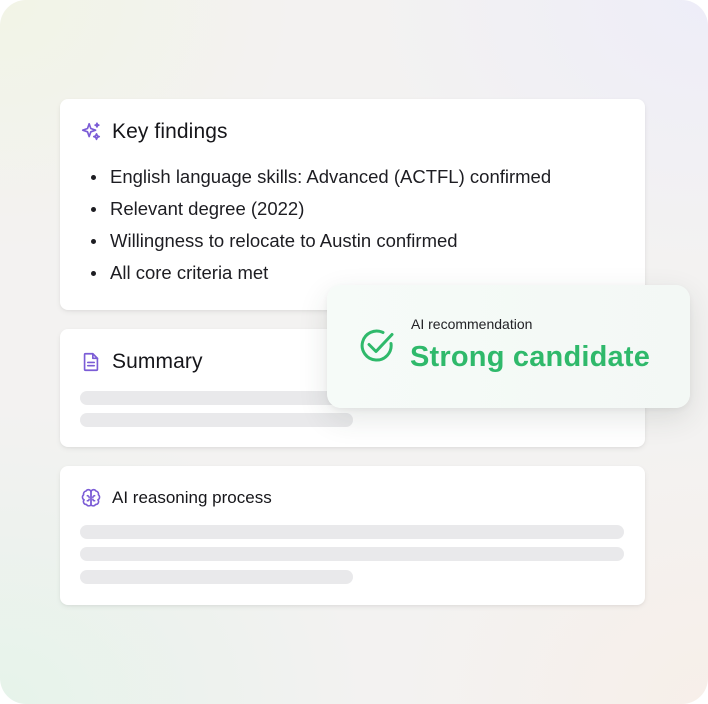 The image size is (708, 704). I want to click on reasoning-title: AI reasoning process, so click(192, 497).